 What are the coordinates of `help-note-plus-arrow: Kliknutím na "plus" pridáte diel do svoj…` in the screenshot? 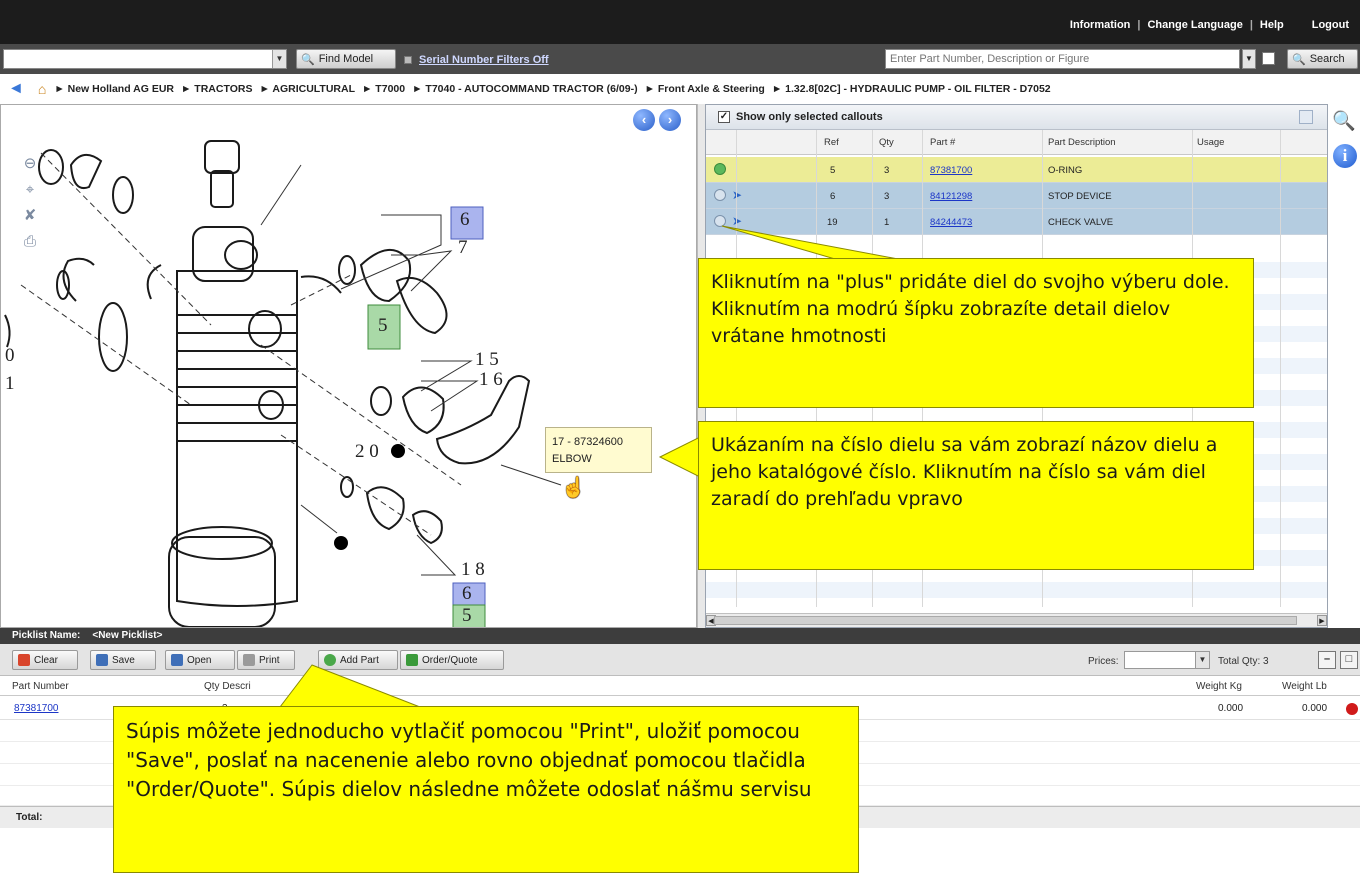 It's located at (976, 333).